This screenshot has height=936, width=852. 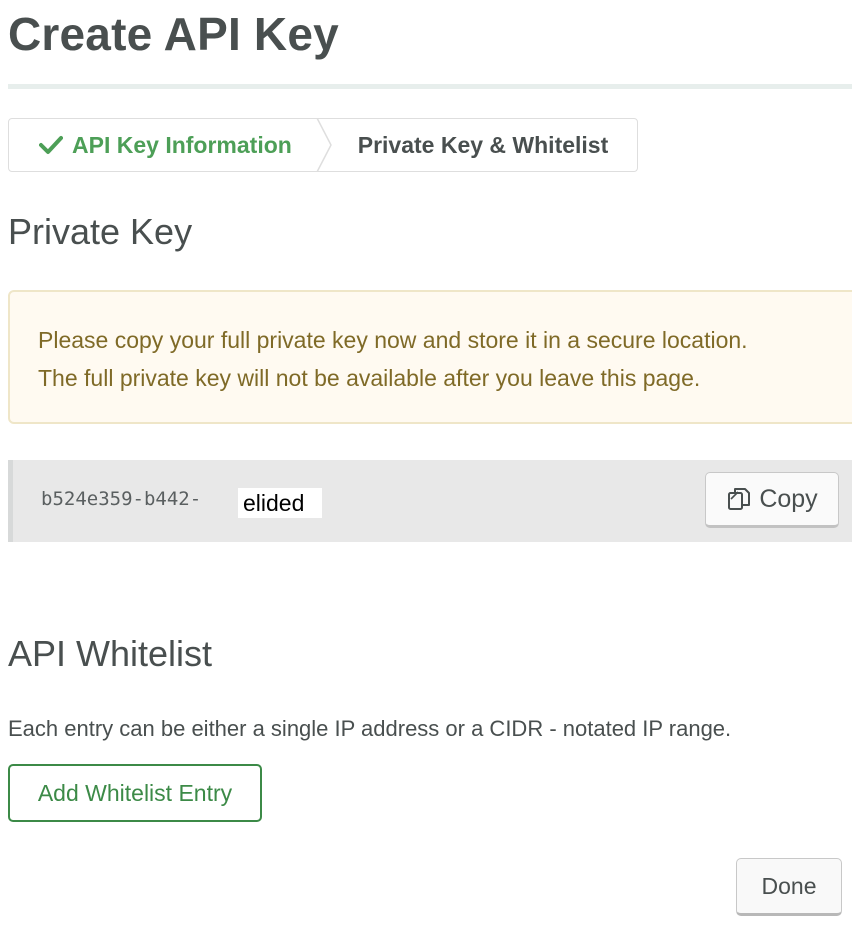 What do you see at coordinates (110, 653) in the screenshot?
I see `api-whitelist-heading: API Whitelist` at bounding box center [110, 653].